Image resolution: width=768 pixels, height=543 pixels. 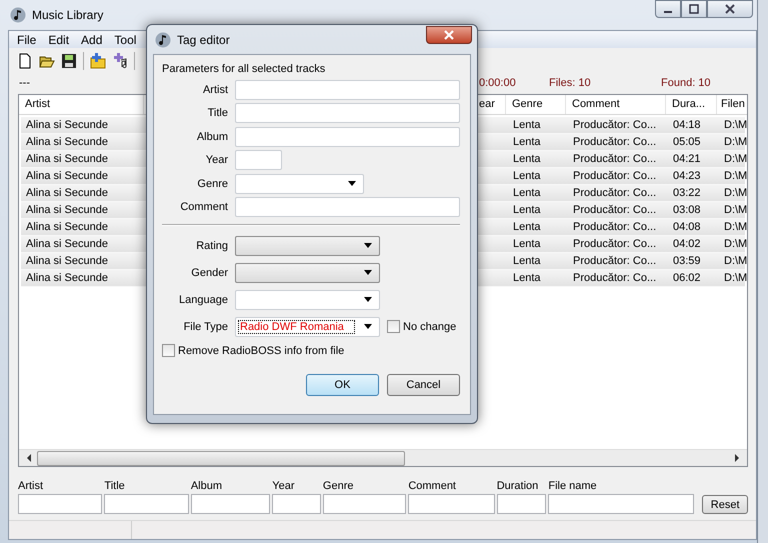 What do you see at coordinates (31, 486) in the screenshot?
I see `filter-label: Artist` at bounding box center [31, 486].